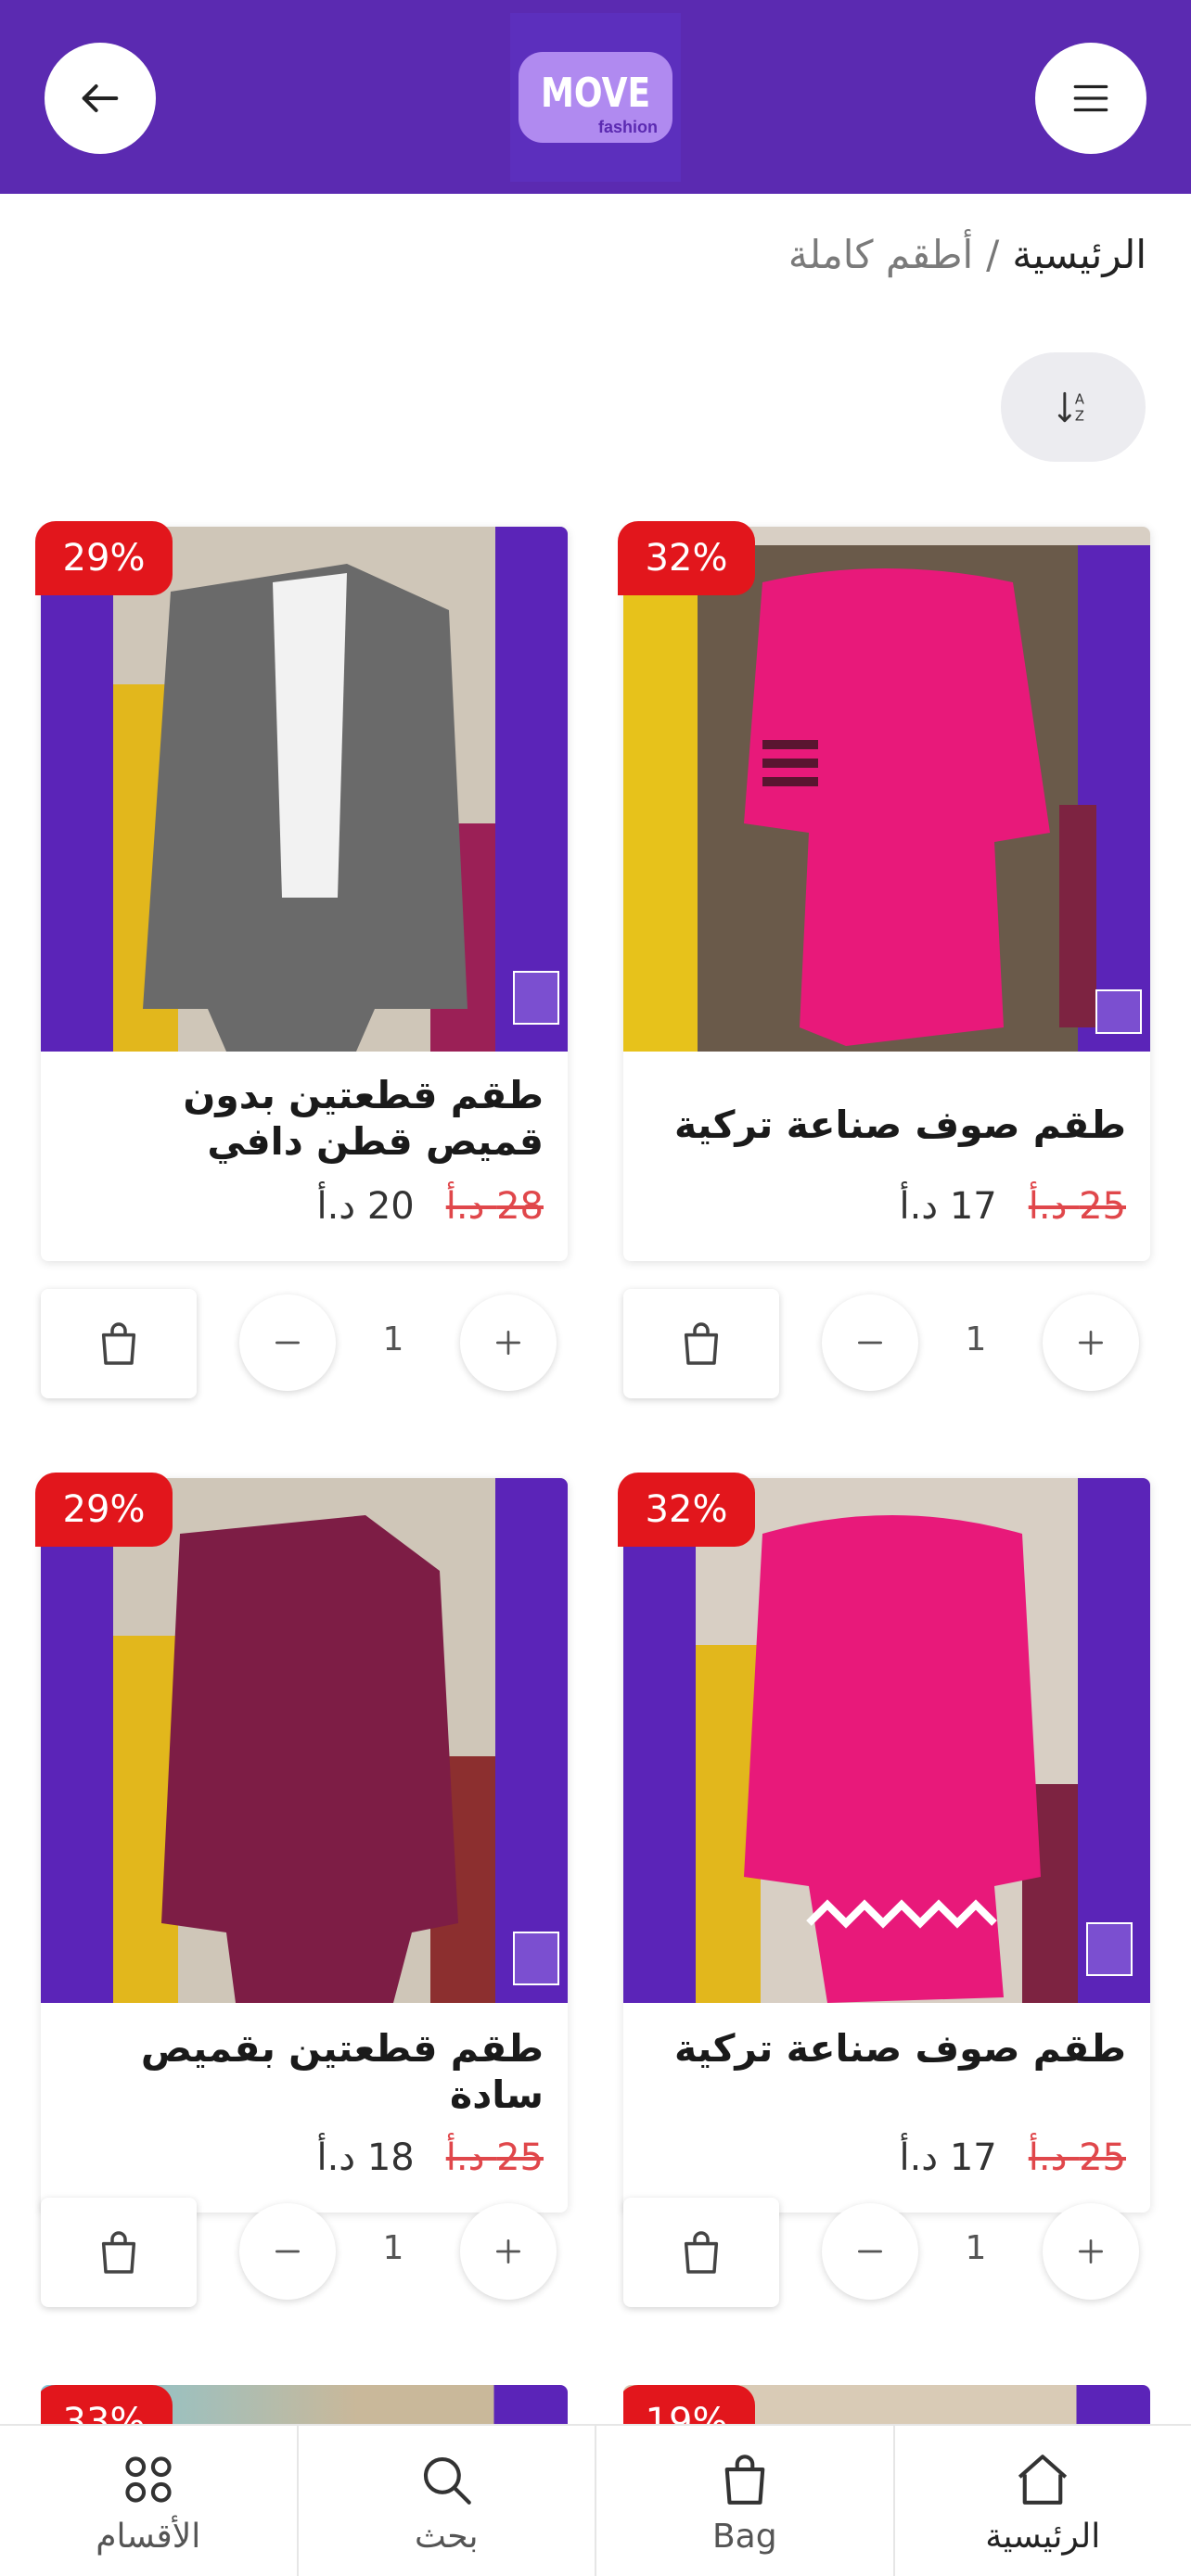  What do you see at coordinates (304, 2071) in the screenshot?
I see `product-name: طقم قطعتين بقميص سادة` at bounding box center [304, 2071].